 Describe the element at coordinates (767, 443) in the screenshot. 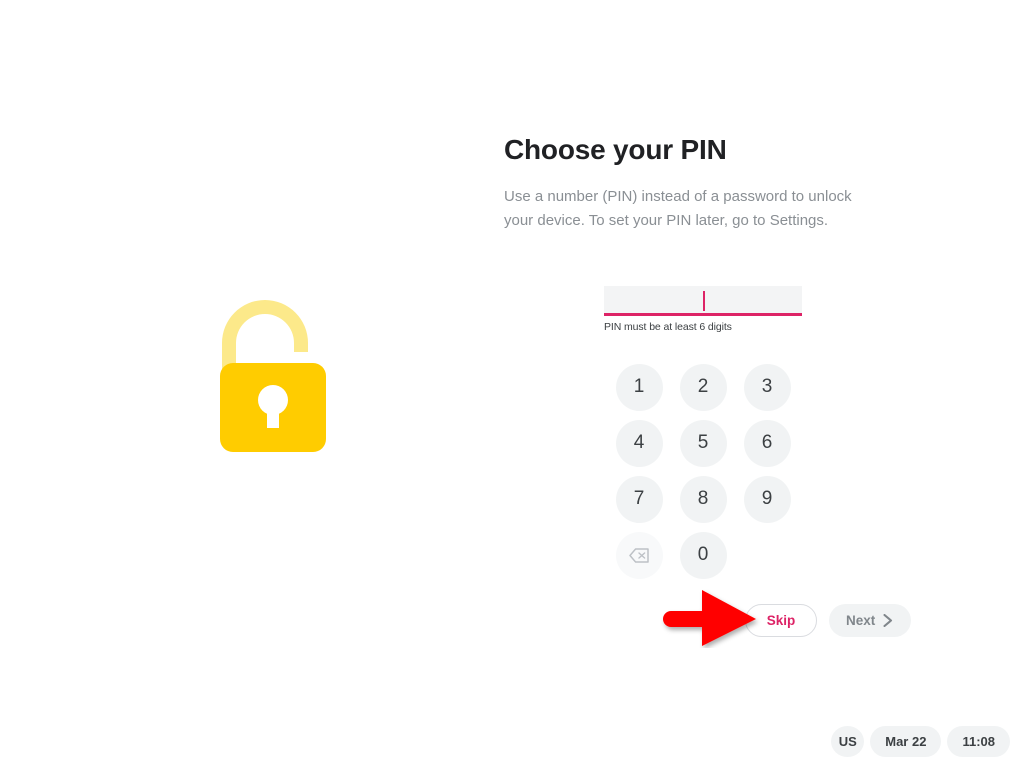

I see `keypad-key-6: 6` at that location.